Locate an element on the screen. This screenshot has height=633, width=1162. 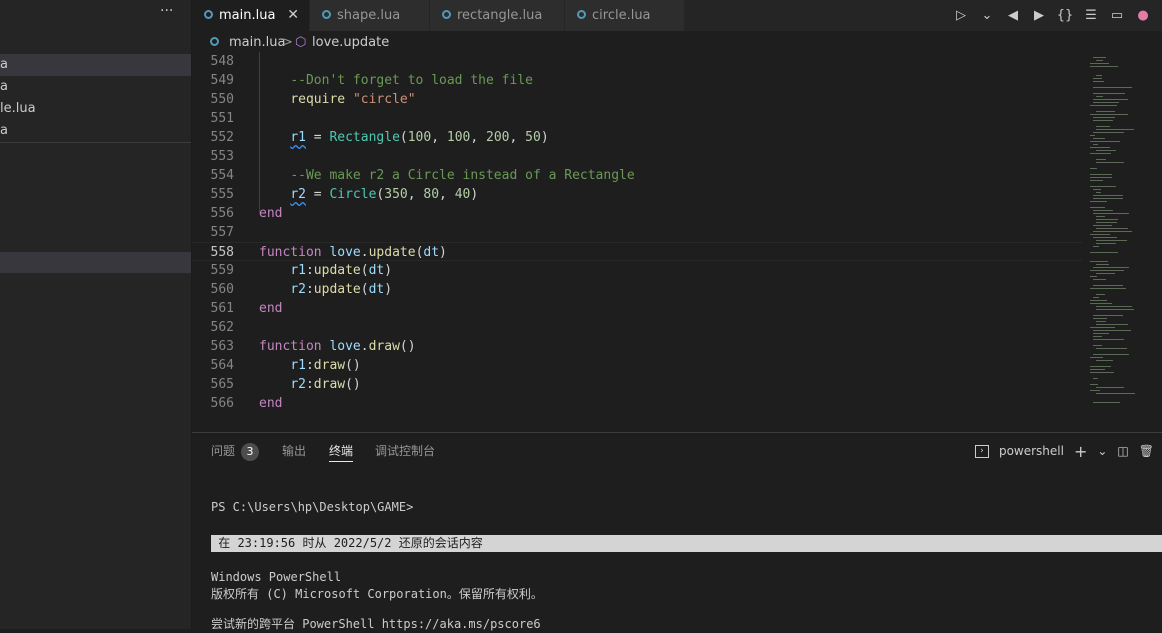
close-icon: ✕ is located at coordinates (293, 15).